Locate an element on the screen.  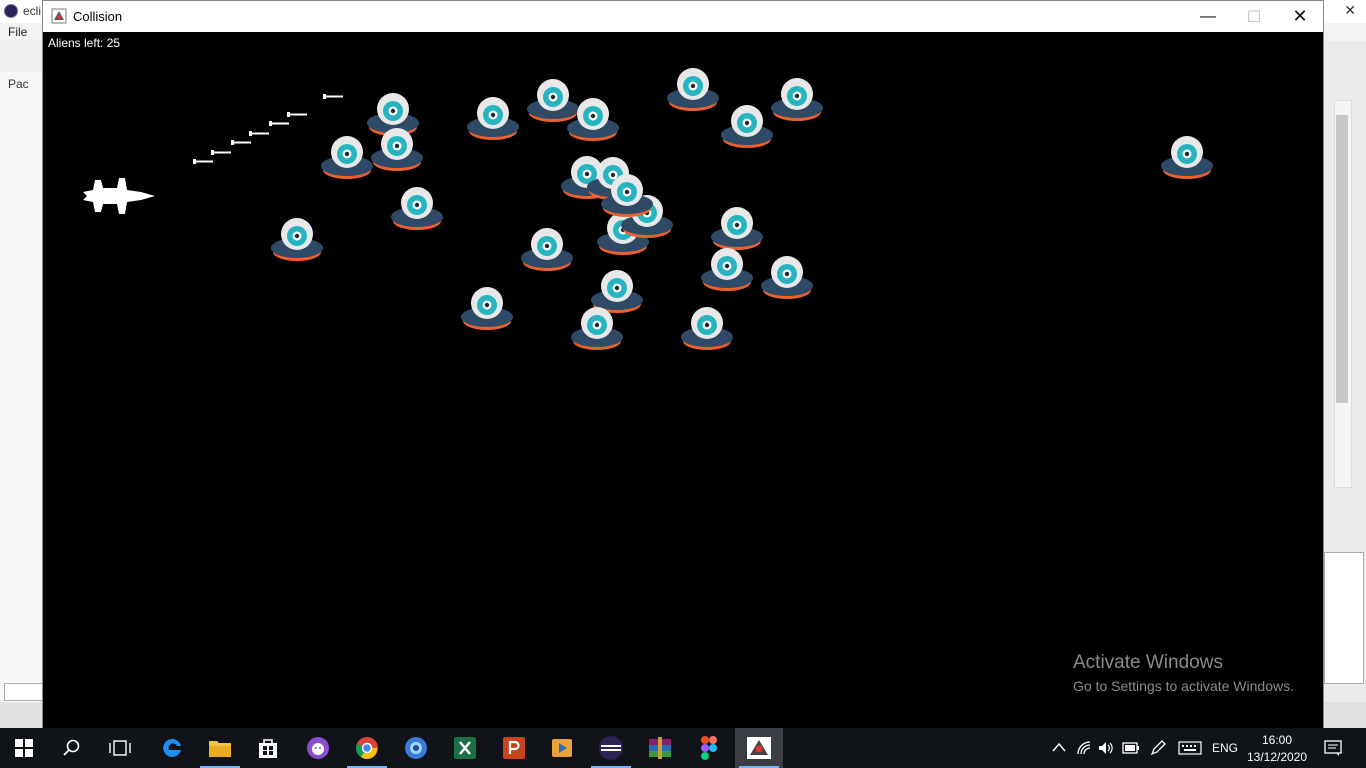
store-icon is located at coordinates (268, 748).